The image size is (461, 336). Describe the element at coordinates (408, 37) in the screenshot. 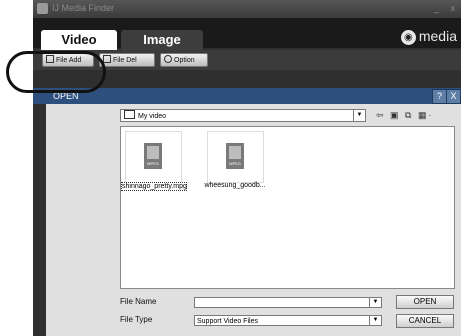

I see `brand-logo-icon: ◉` at that location.